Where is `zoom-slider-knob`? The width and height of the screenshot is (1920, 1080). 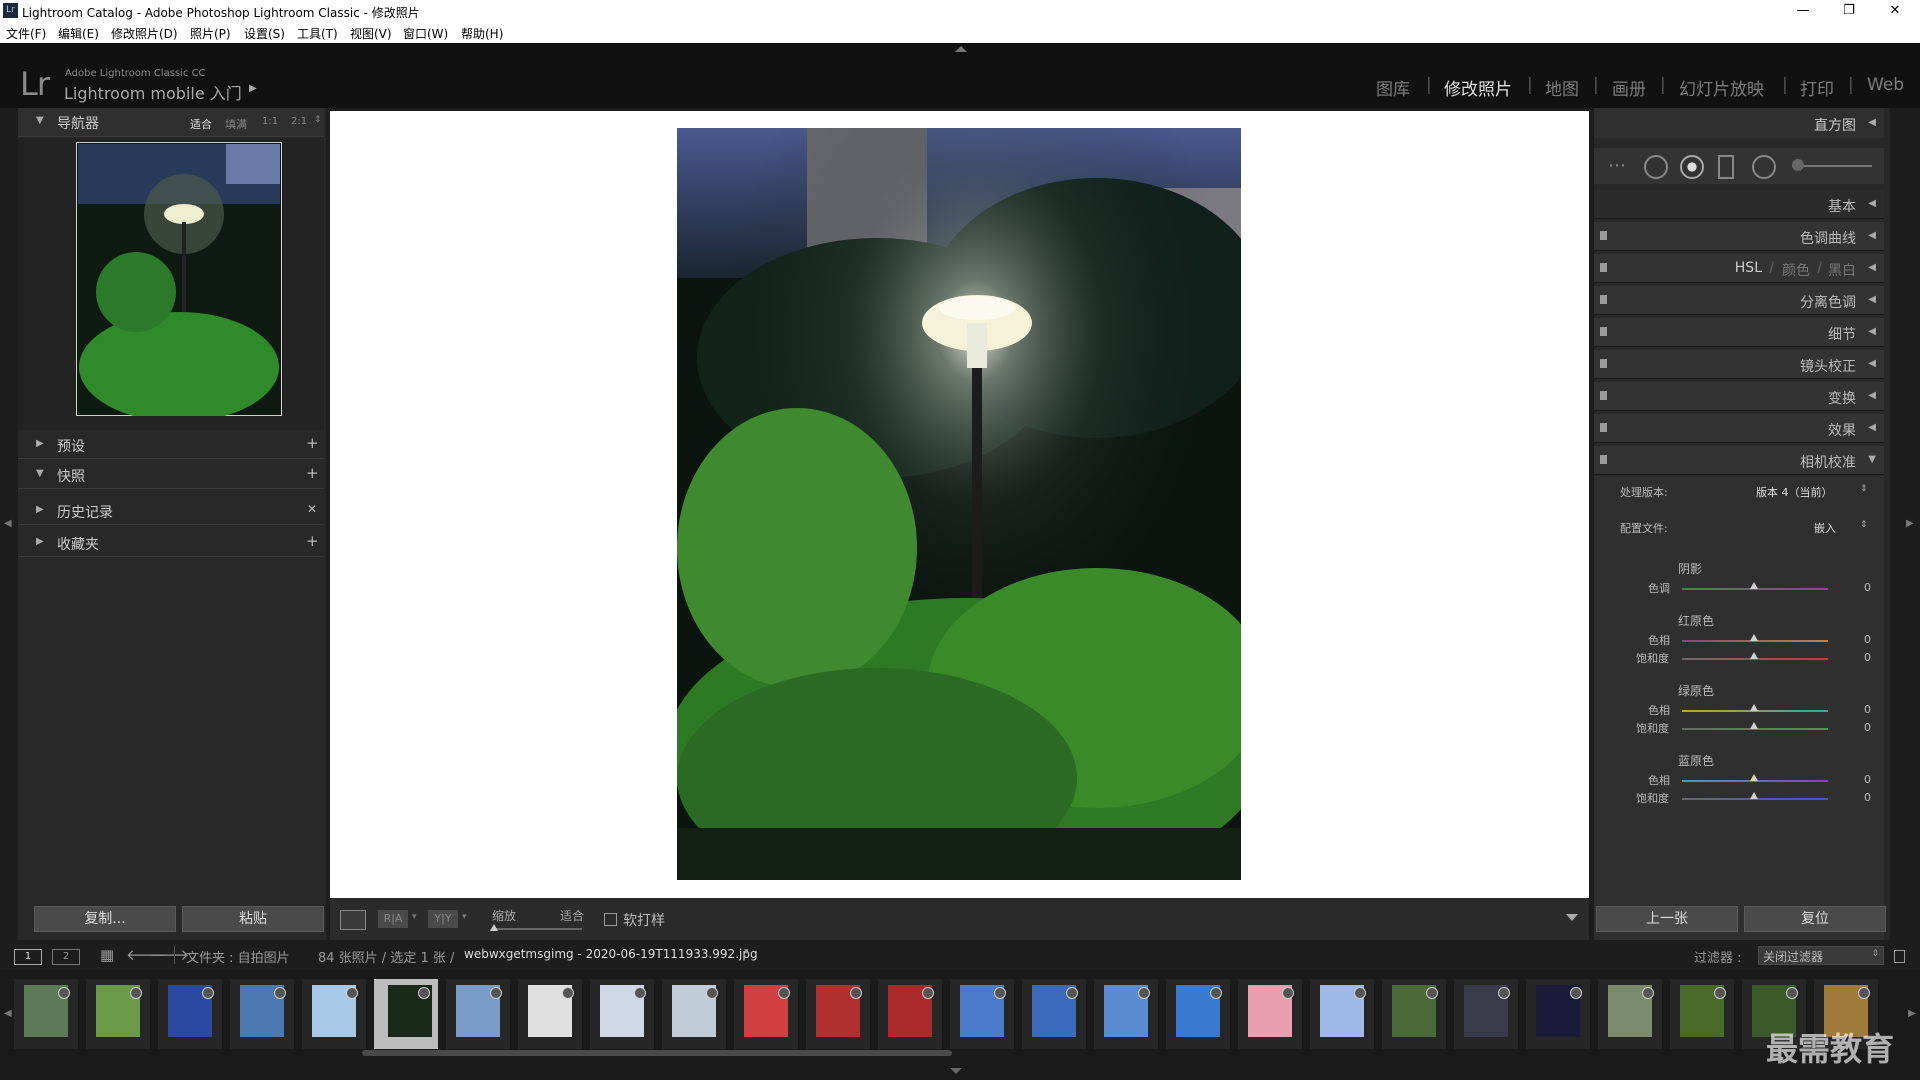 zoom-slider-knob is located at coordinates (494, 927).